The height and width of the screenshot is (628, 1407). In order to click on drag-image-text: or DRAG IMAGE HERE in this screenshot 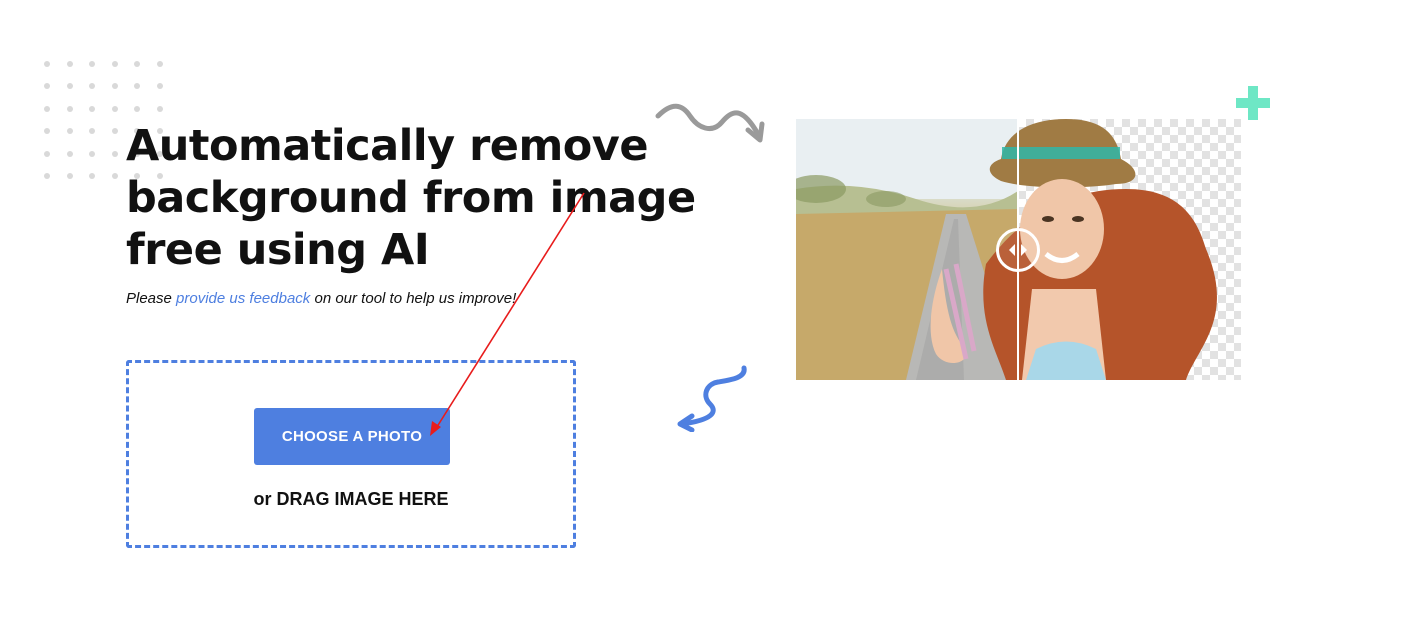, I will do `click(351, 499)`.